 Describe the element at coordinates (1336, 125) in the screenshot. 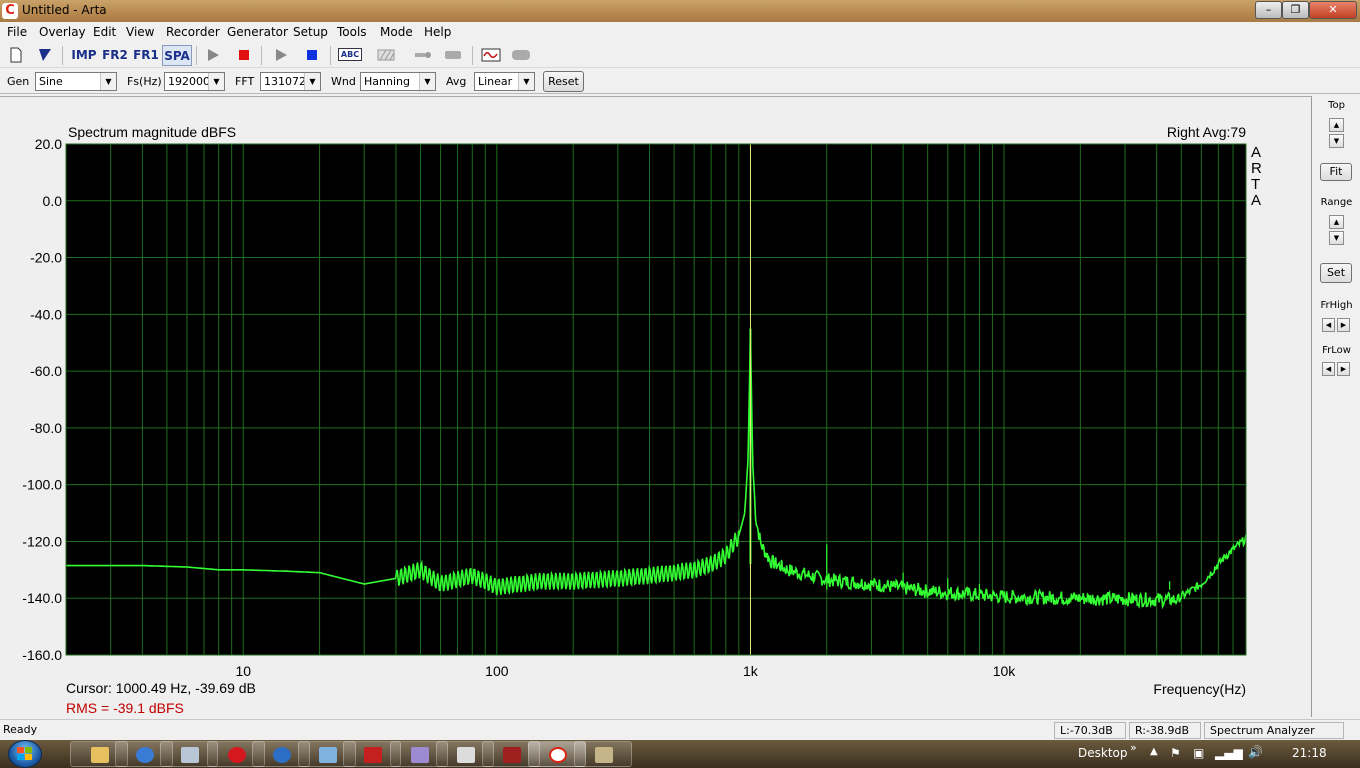

I see `top-up-button: ▲` at that location.